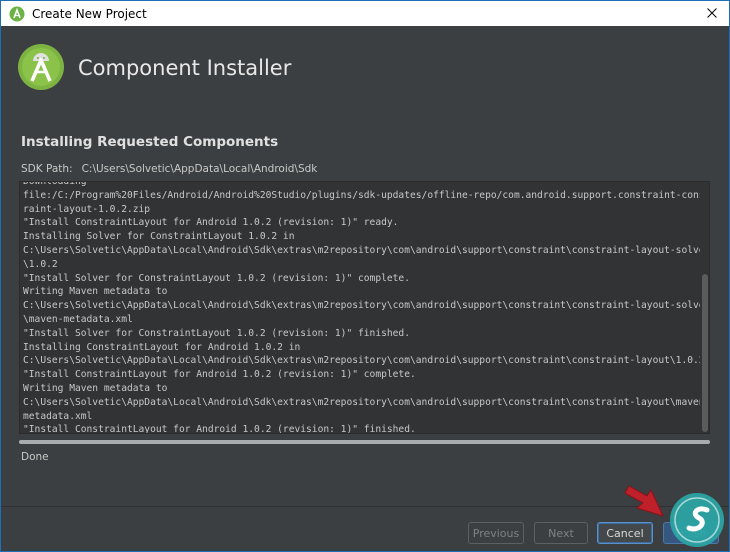 The width and height of the screenshot is (730, 552). Describe the element at coordinates (365, 529) in the screenshot. I see `wizard-footer: Previous Next Cancel Finish` at that location.